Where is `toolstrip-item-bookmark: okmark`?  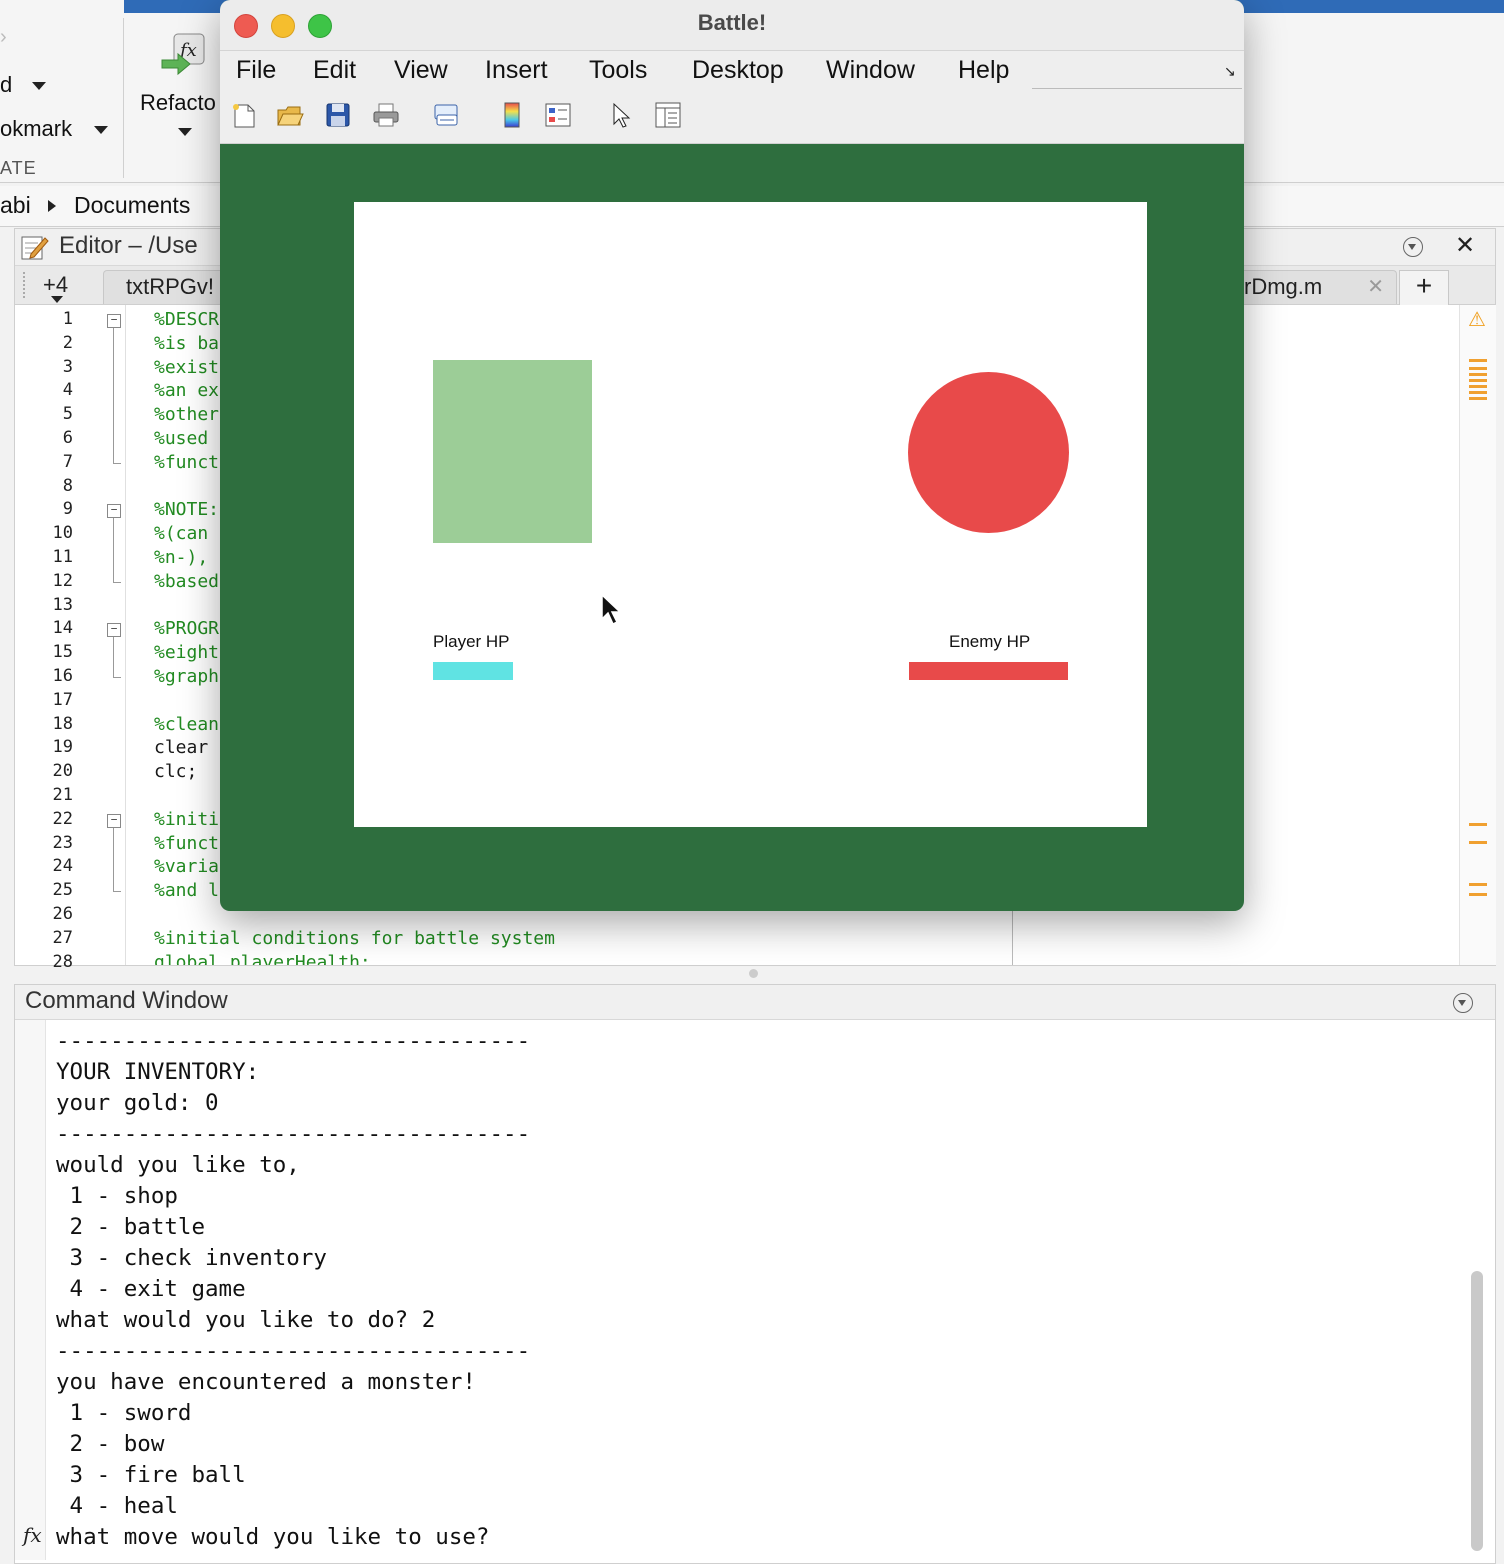
toolstrip-item-bookmark: okmark is located at coordinates (36, 129).